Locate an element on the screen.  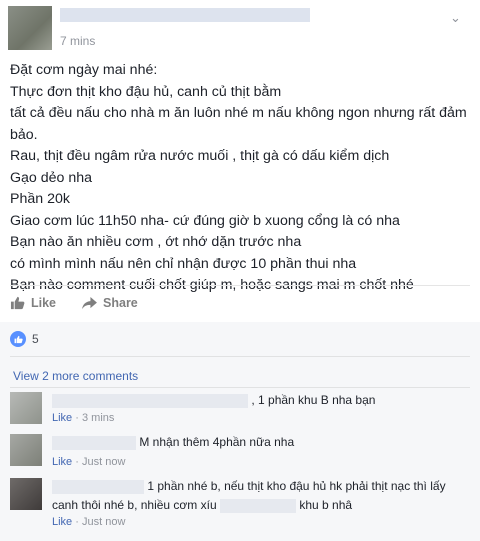
thumbs-up-icon is located at coordinates (17, 303).